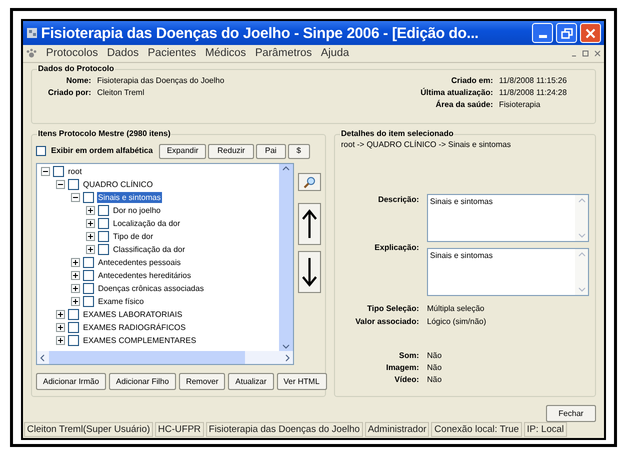 The image size is (627, 455). I want to click on tree-item: EXAMES RADIOGRÁFICOS, so click(134, 327).